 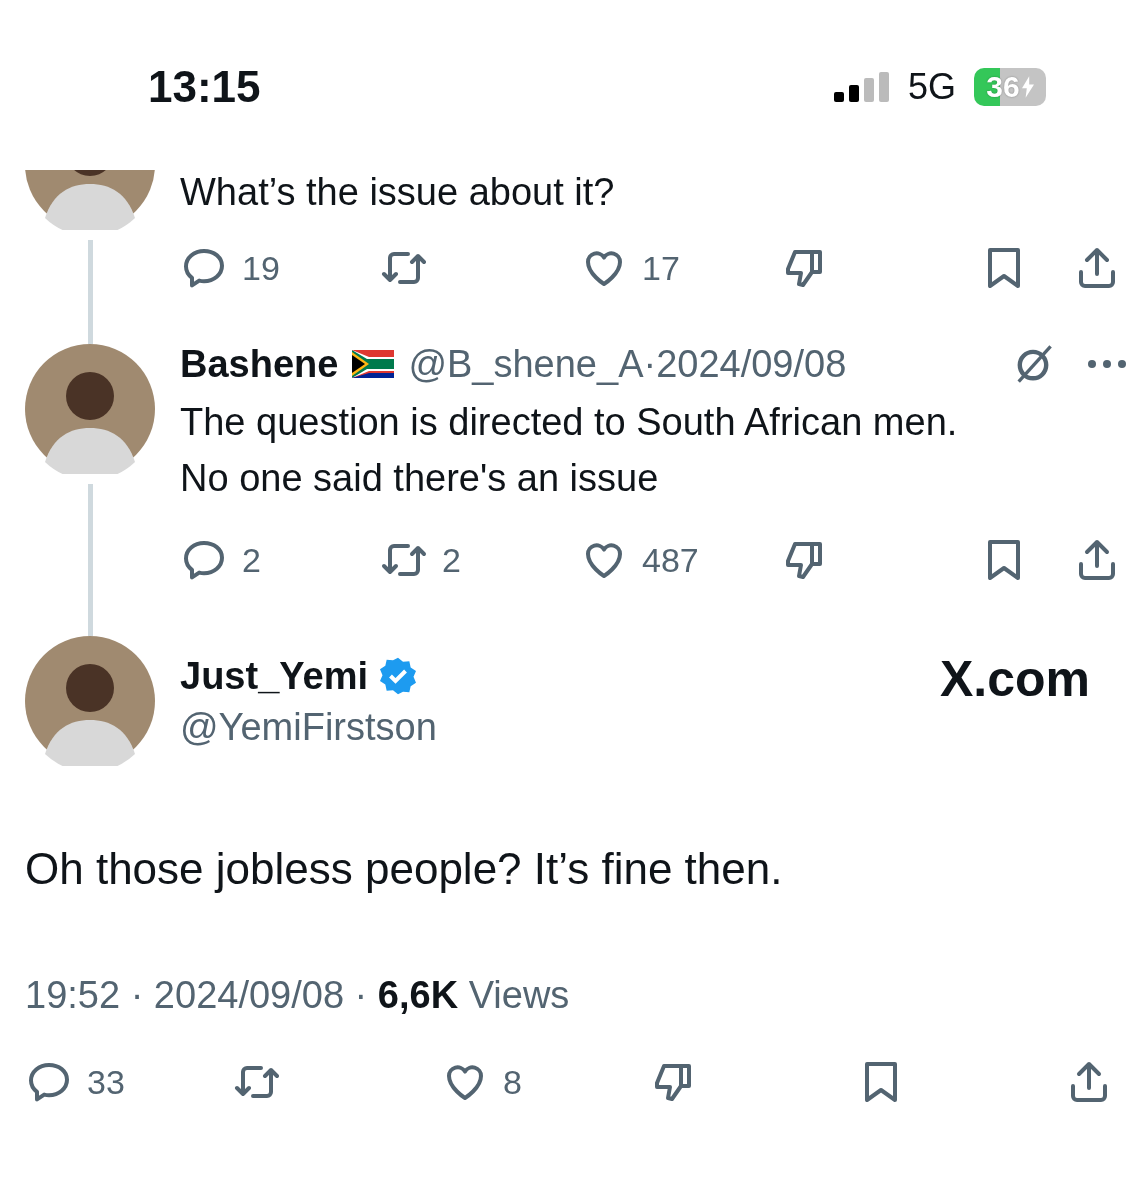 What do you see at coordinates (512, 1082) in the screenshot?
I see `action-count: 8` at bounding box center [512, 1082].